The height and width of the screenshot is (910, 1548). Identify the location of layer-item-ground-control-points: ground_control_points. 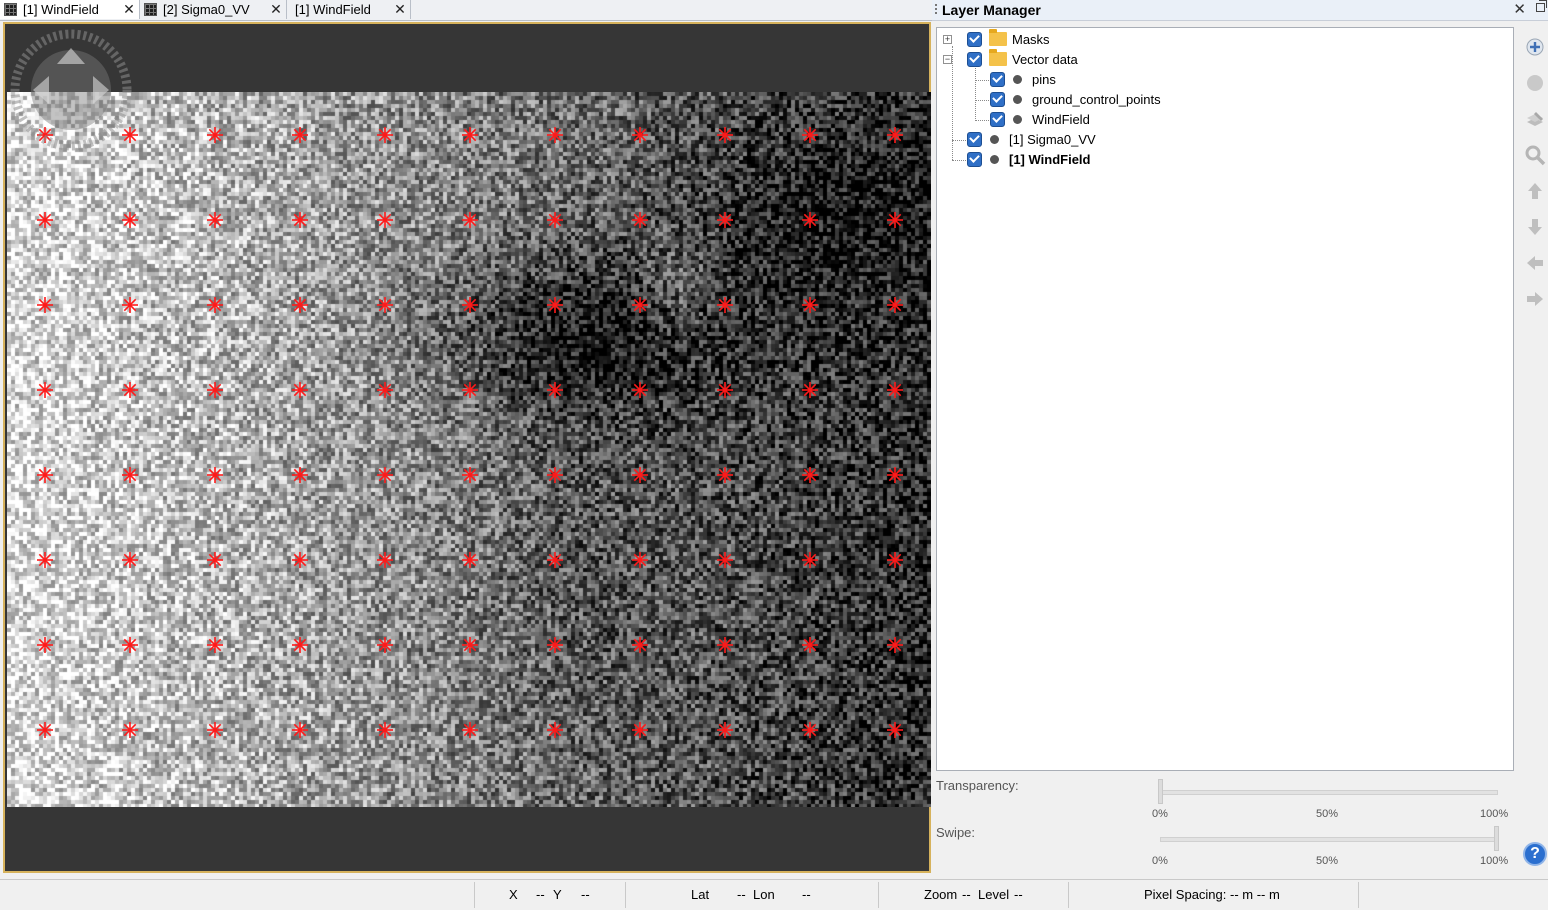
(1075, 99).